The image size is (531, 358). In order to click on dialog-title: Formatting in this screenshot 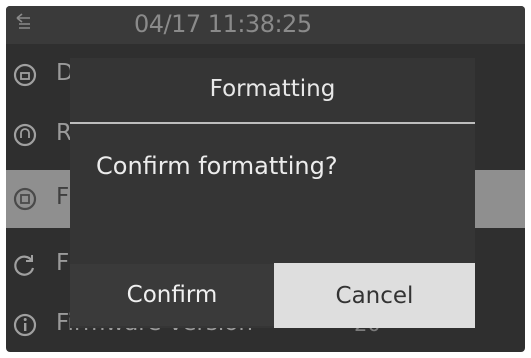, I will do `click(272, 89)`.